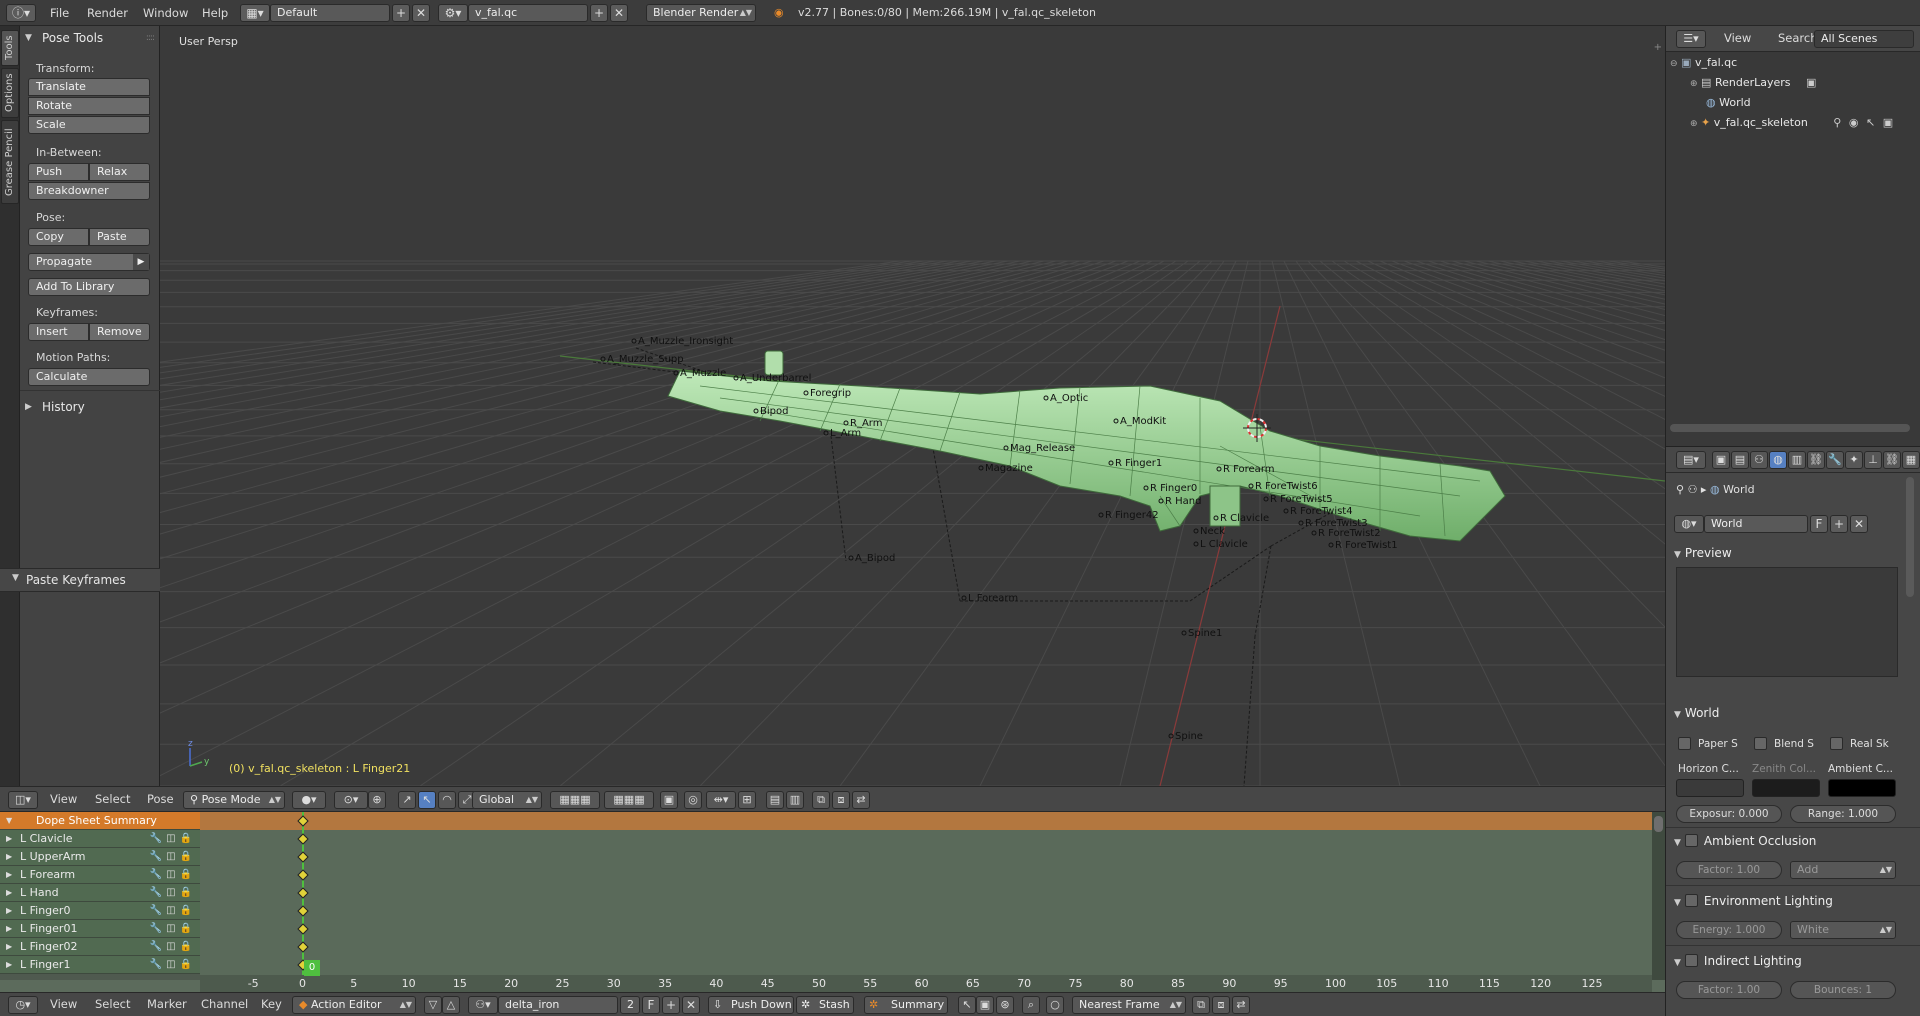 The image size is (1920, 1016). What do you see at coordinates (58, 237) in the screenshot?
I see `copy-pose-button: Copy` at bounding box center [58, 237].